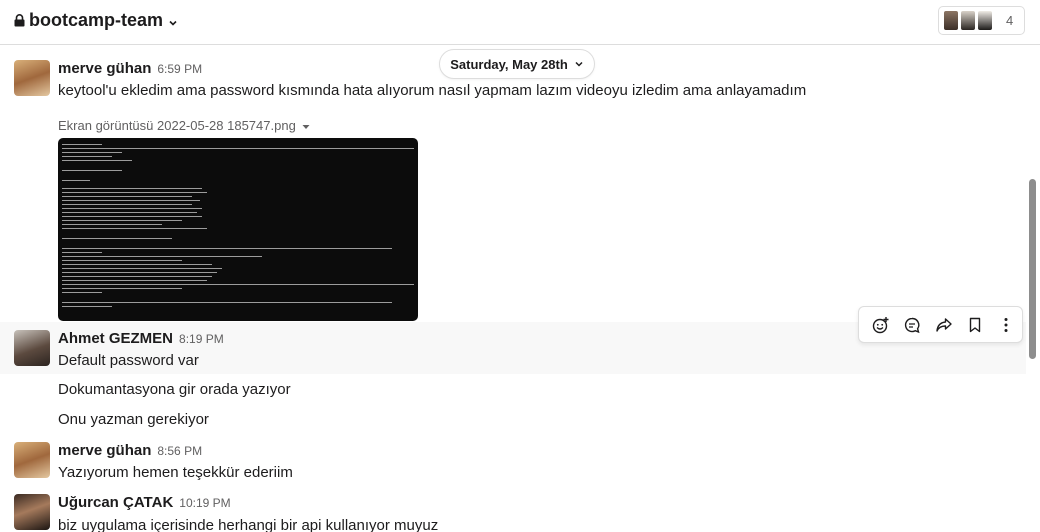  I want to click on add-reaction-icon, so click(880, 325).